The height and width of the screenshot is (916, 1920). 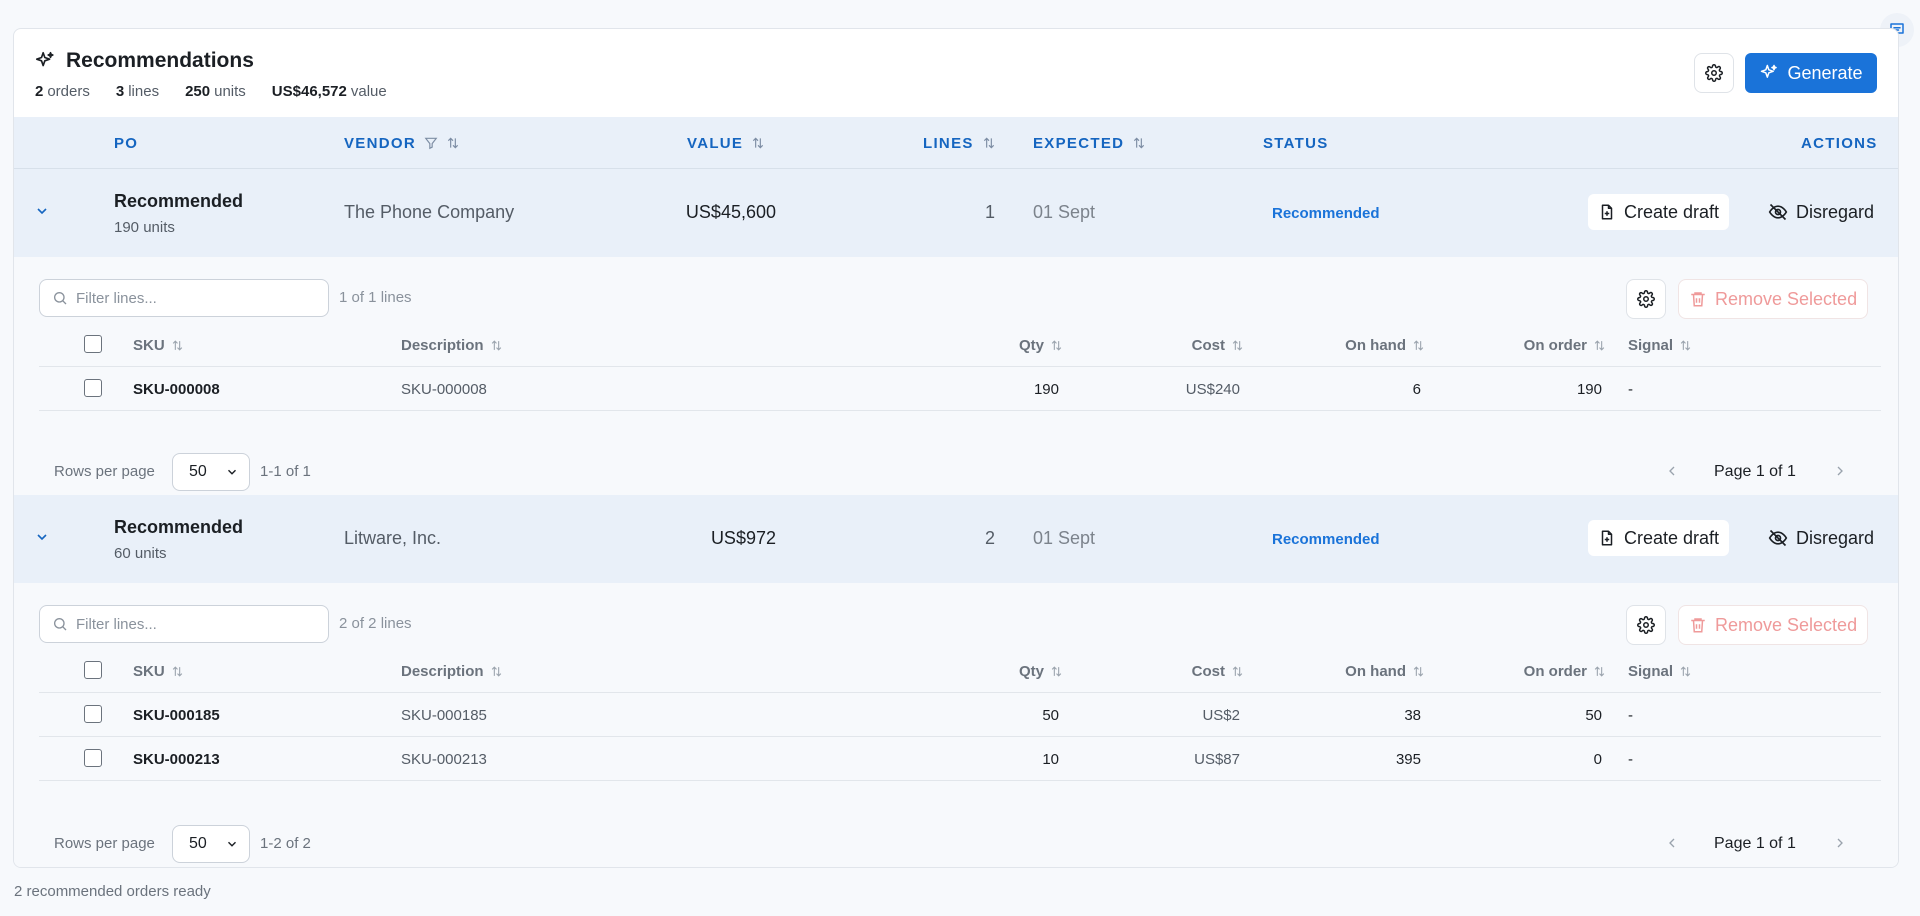 What do you see at coordinates (960, 759) in the screenshot?
I see `table-row: SKU-000213 SKU-000213 10 US$87 395 0 -` at bounding box center [960, 759].